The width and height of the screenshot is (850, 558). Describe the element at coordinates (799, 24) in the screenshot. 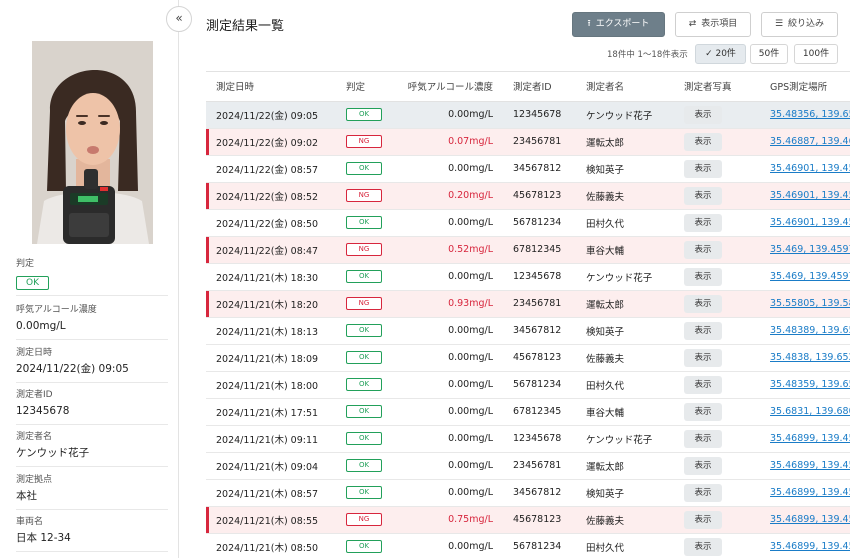

I see `filter-button: ☰ 絞り込み` at that location.